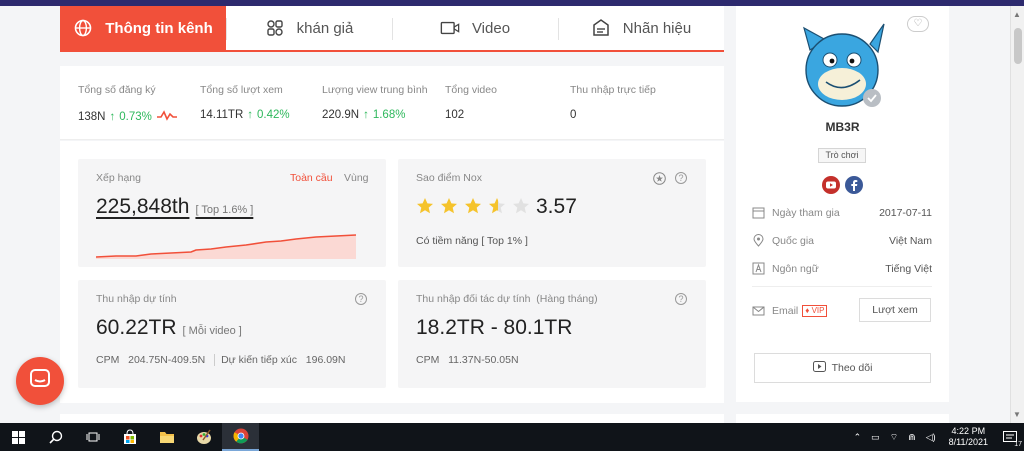 The height and width of the screenshot is (451, 1024). What do you see at coordinates (657, 28) in the screenshot?
I see `tab-label: Nhãn hiệu` at bounding box center [657, 28].